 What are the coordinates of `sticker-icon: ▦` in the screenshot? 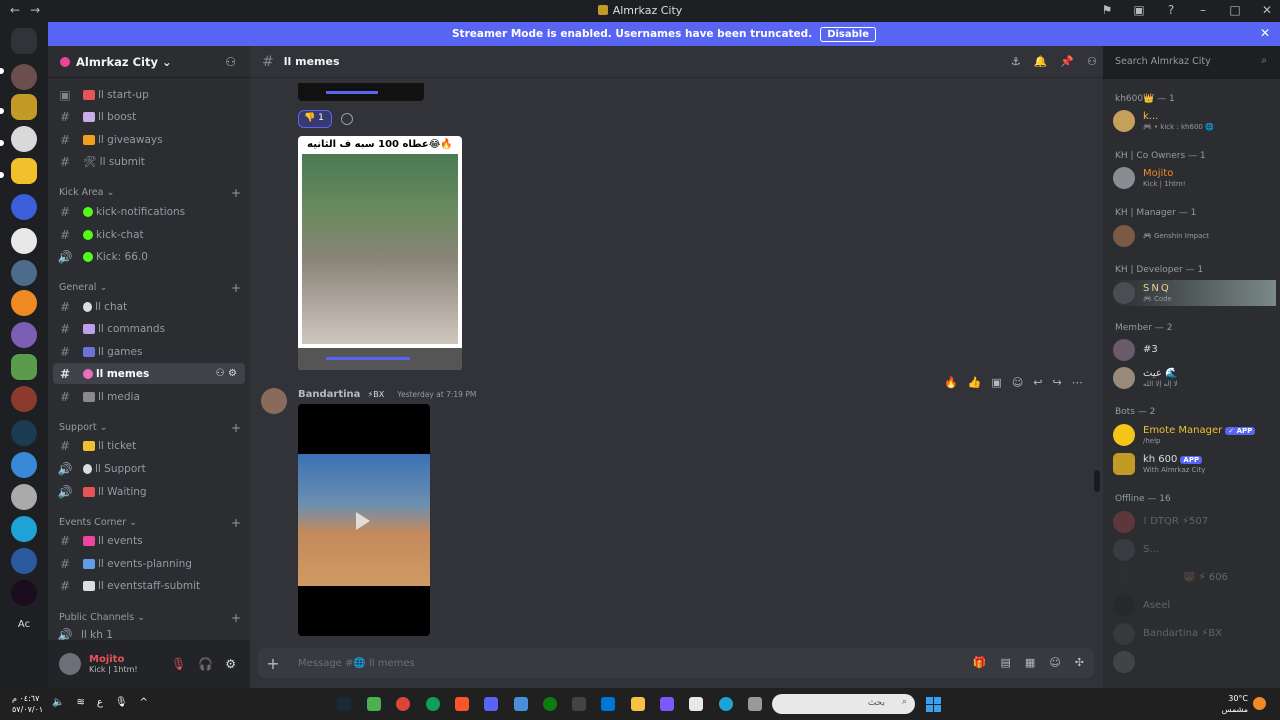 It's located at (1030, 662).